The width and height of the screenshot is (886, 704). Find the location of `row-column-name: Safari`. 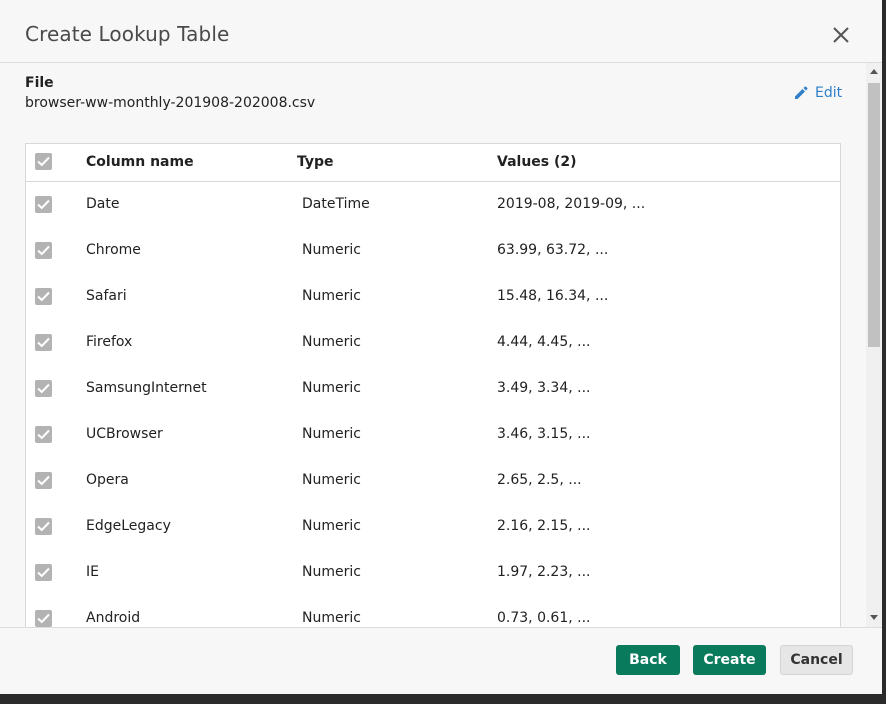

row-column-name: Safari is located at coordinates (106, 296).